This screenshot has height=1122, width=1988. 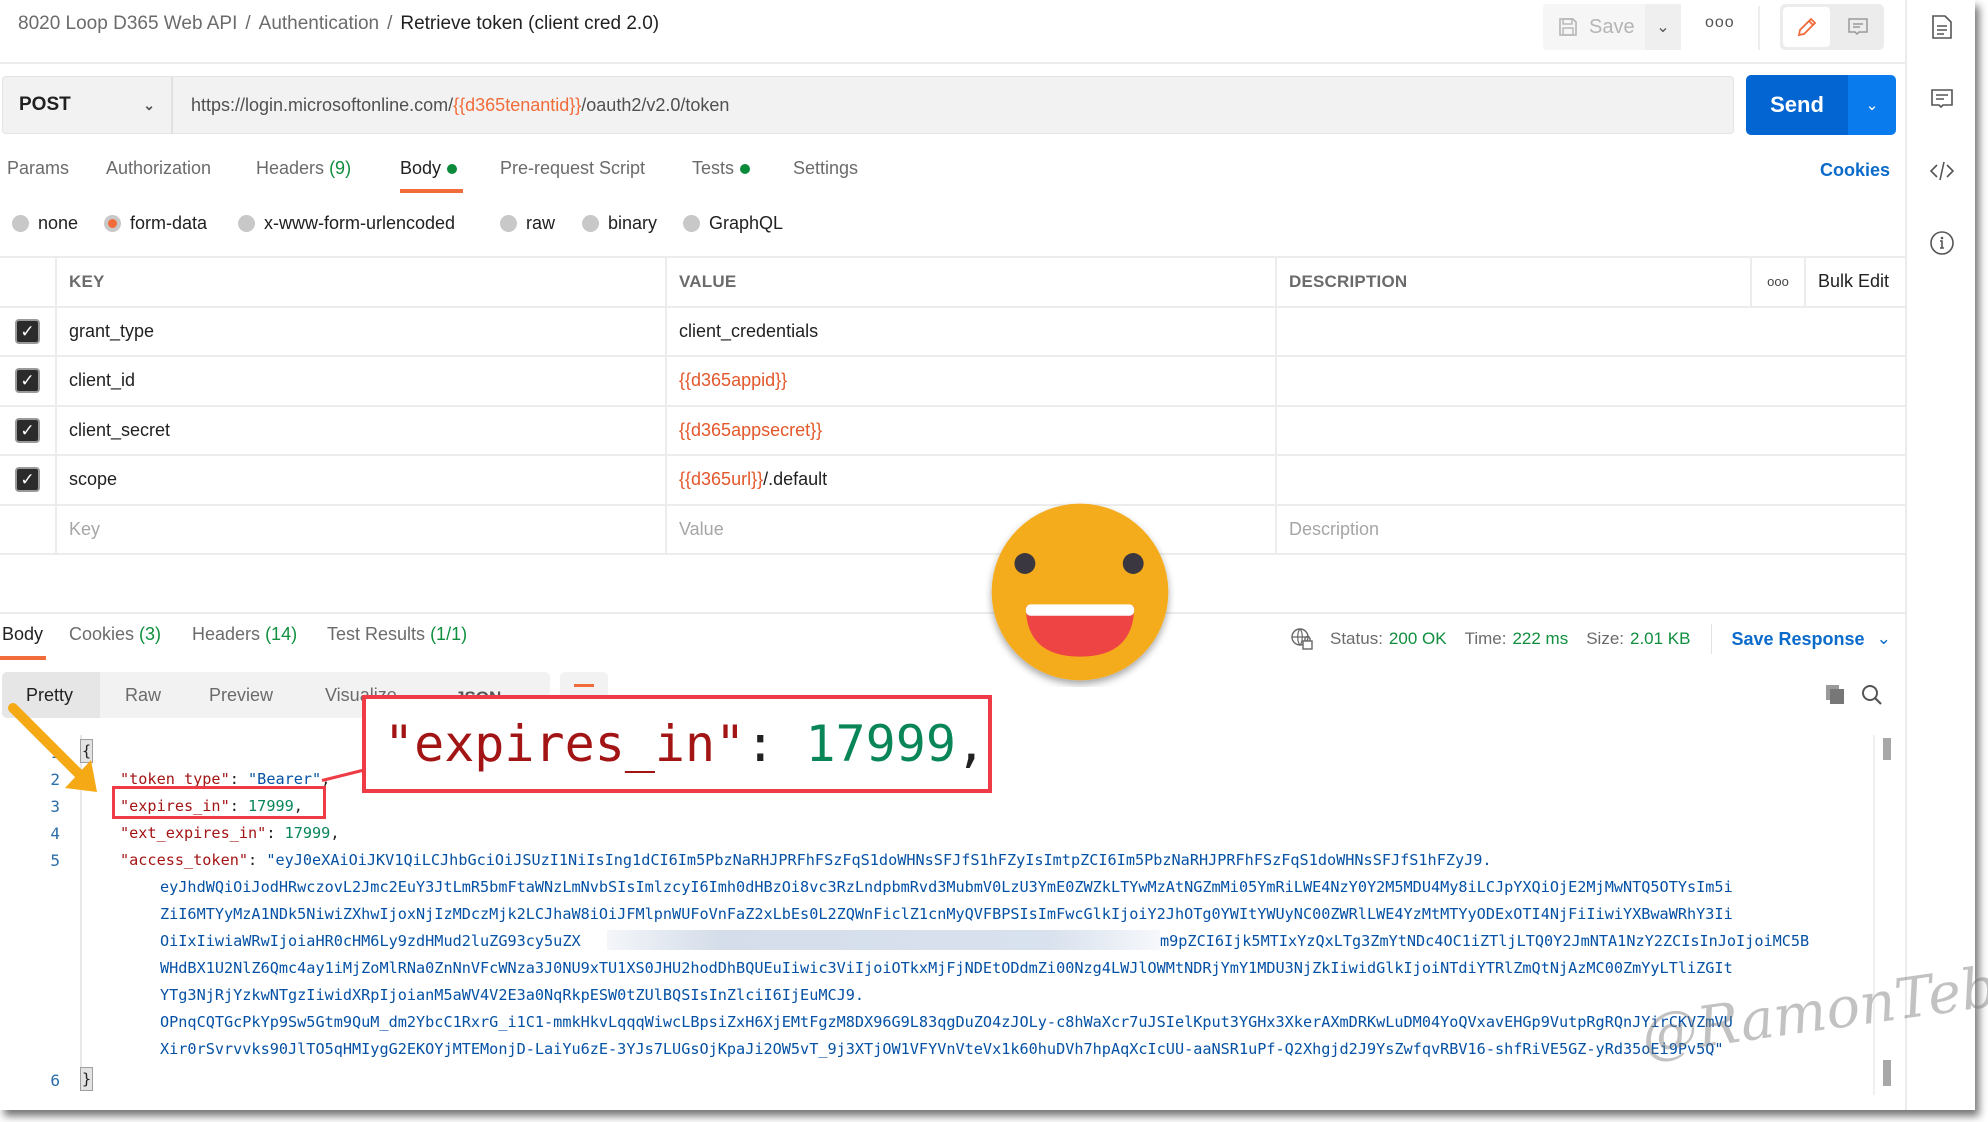 What do you see at coordinates (431, 191) in the screenshot?
I see `active-tab-indicator` at bounding box center [431, 191].